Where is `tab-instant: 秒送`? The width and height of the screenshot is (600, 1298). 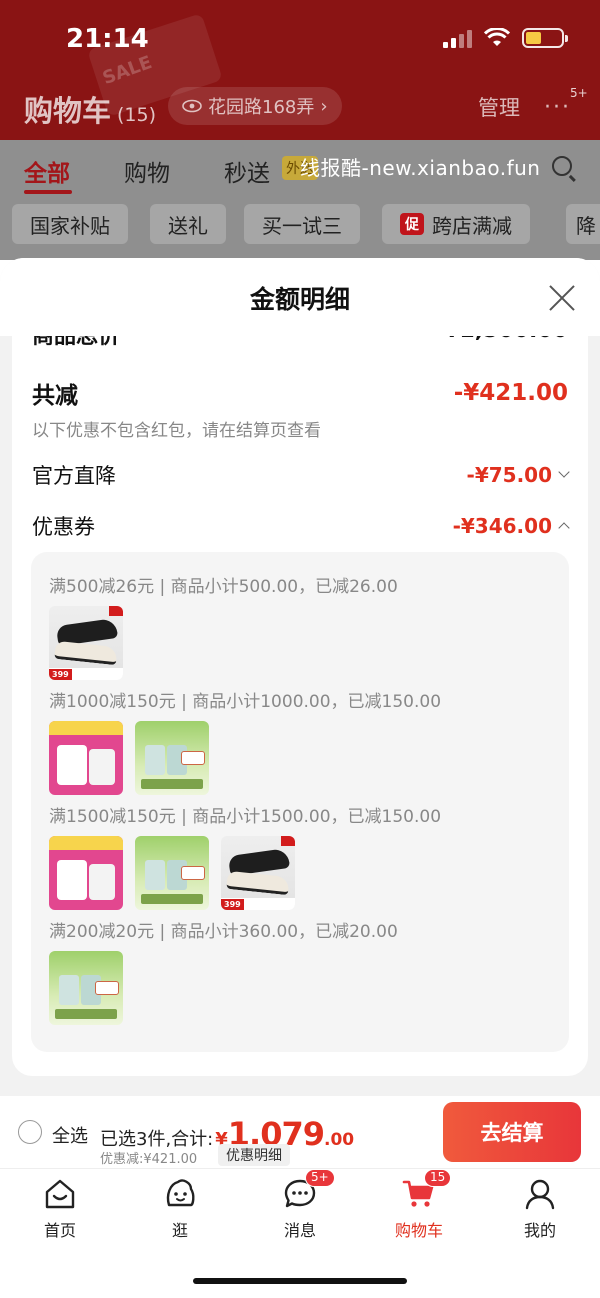 tab-instant: 秒送 is located at coordinates (247, 171).